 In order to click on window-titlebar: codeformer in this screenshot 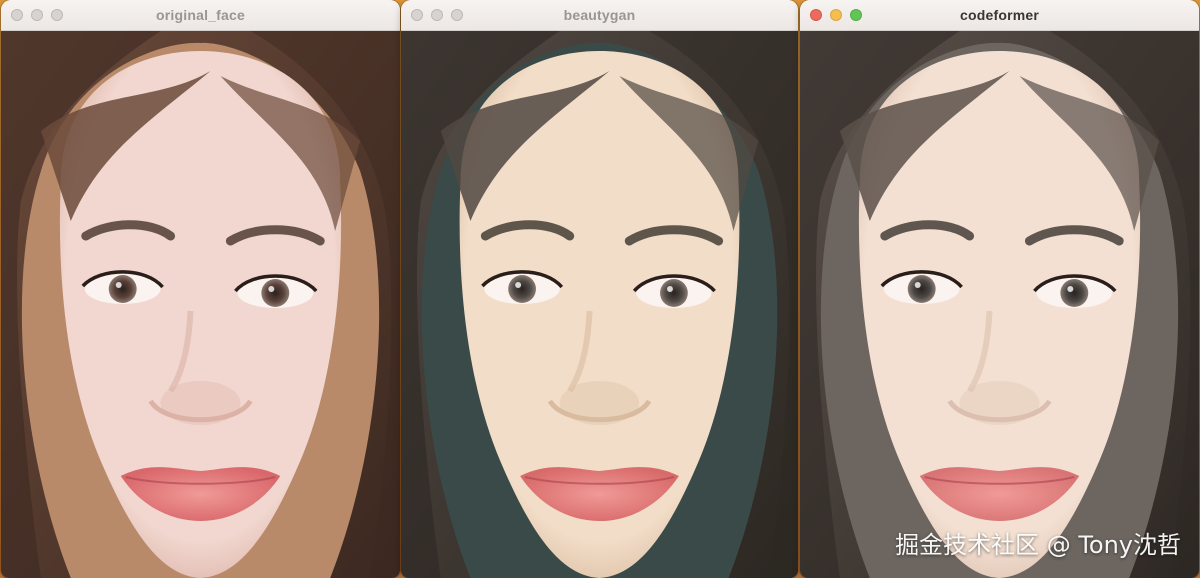, I will do `click(999, 15)`.